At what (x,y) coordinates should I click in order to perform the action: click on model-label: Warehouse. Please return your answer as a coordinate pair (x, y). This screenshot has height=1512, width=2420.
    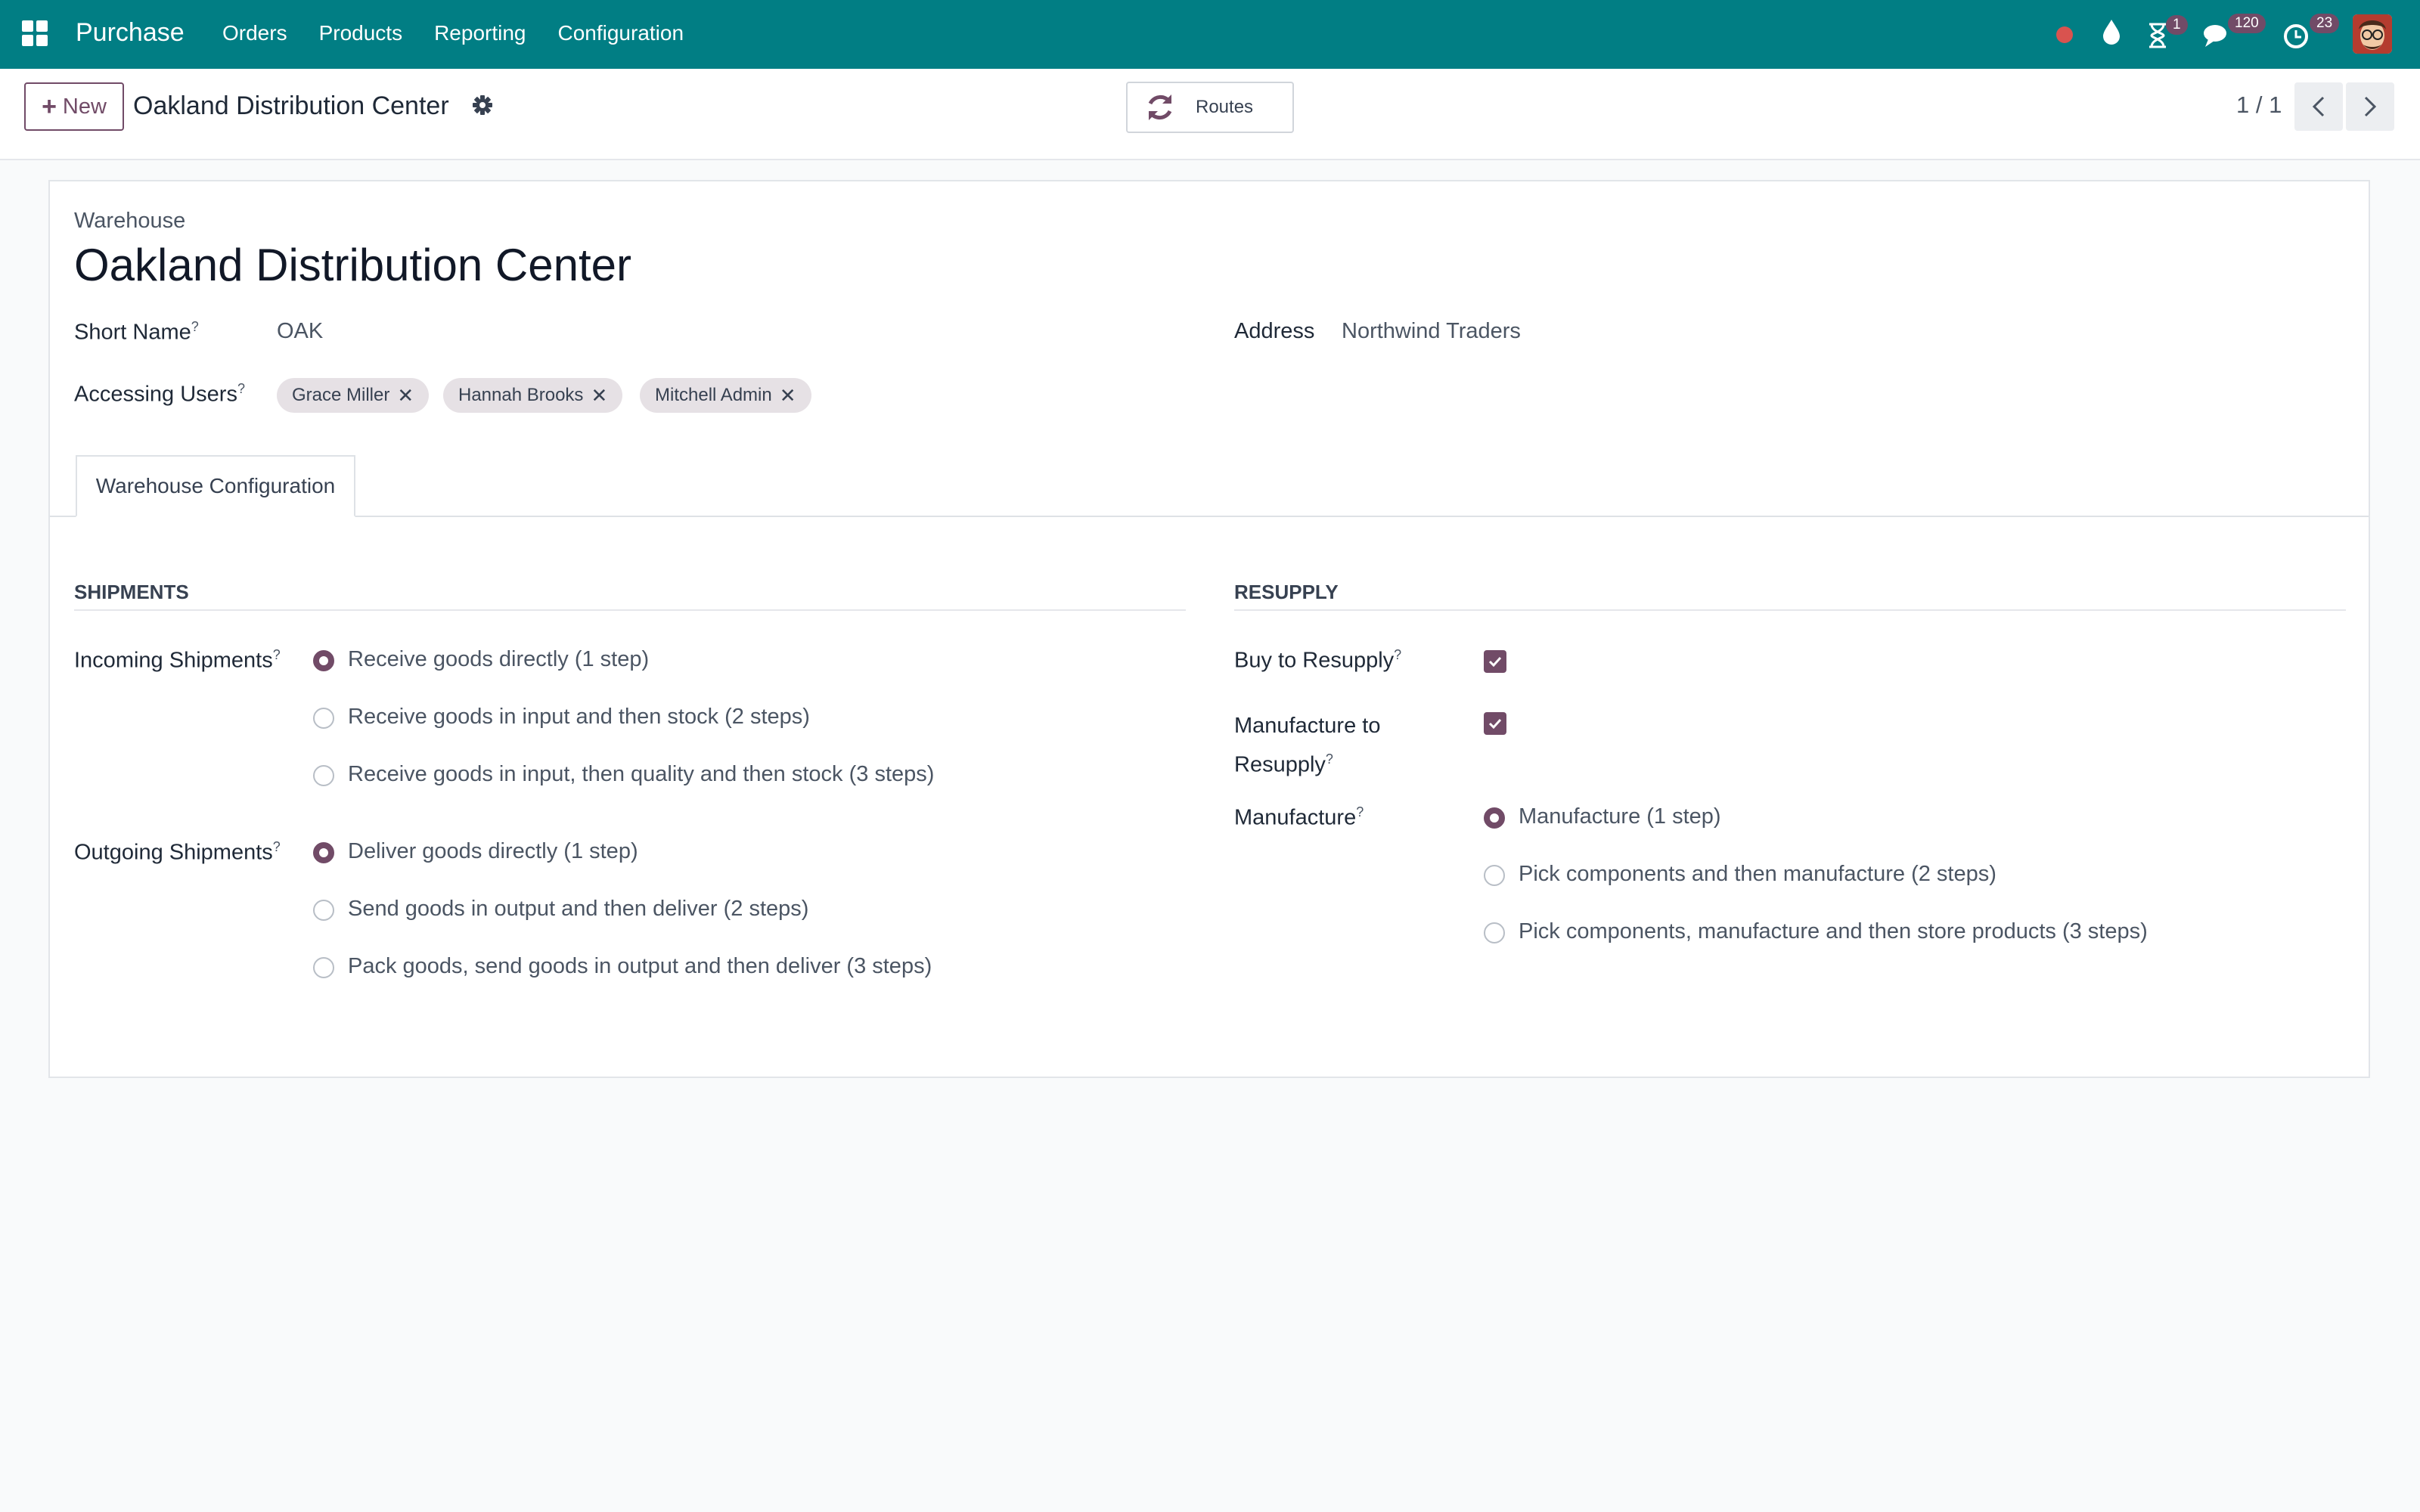
    Looking at the image, I should click on (130, 221).